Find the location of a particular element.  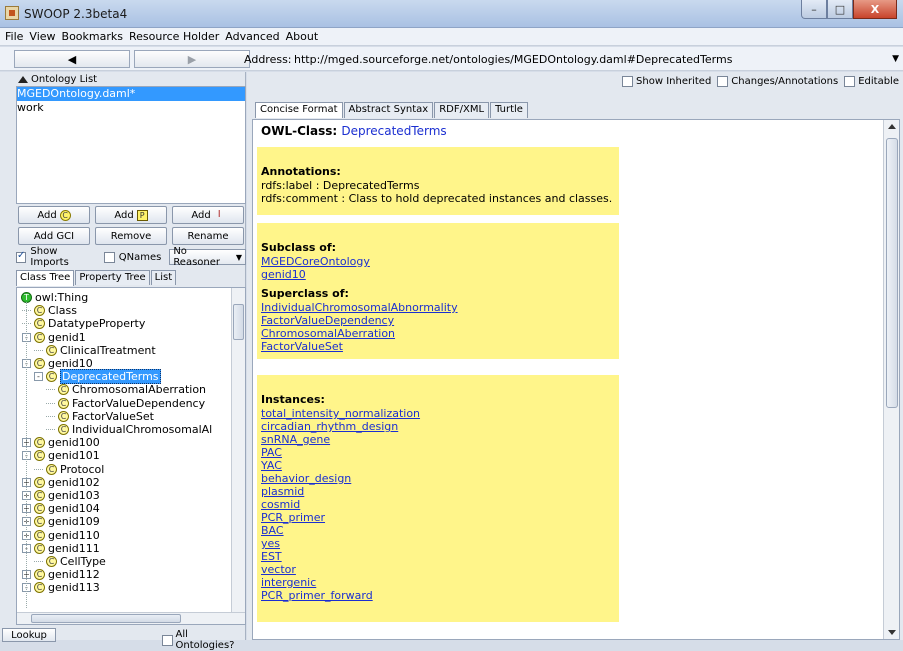

all-ontologies-checkbox is located at coordinates (167, 640).